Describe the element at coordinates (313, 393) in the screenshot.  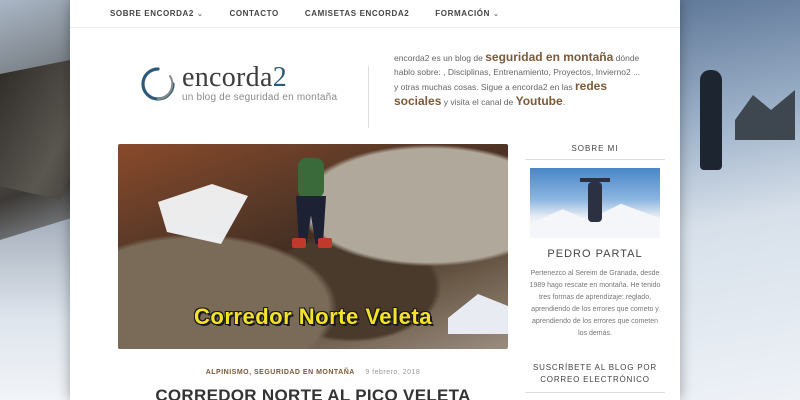
I see `post-title: CORREDOR NORTE AL PICO VELETA` at that location.